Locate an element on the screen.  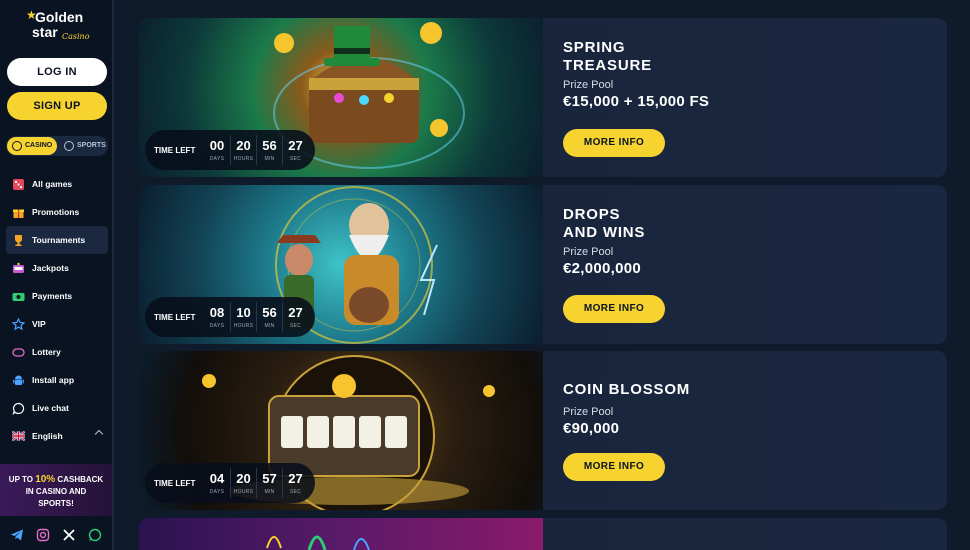
timer-days: 08 DAYS is located at coordinates (217, 317).